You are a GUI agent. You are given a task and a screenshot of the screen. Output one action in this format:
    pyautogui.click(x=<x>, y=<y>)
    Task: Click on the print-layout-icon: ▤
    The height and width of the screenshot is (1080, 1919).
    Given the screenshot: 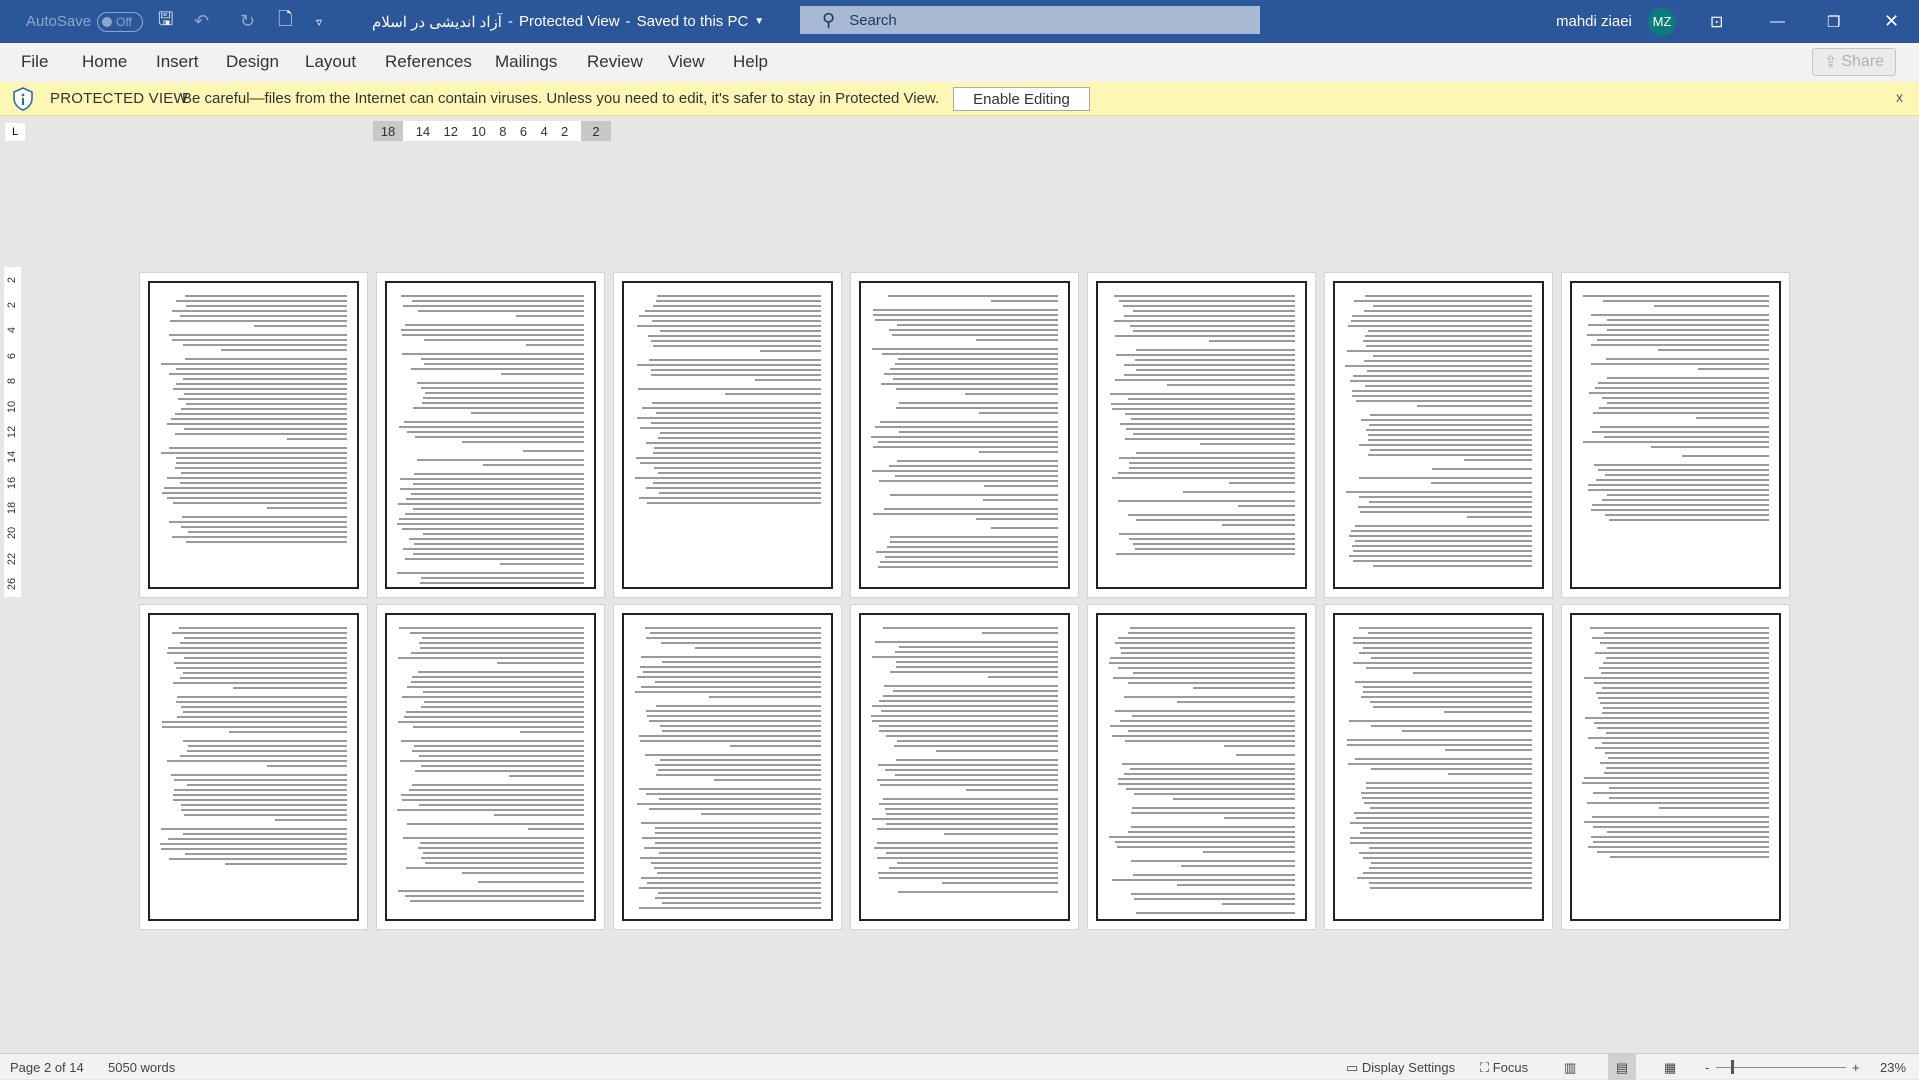 What is the action you would take?
    pyautogui.click(x=1622, y=1067)
    